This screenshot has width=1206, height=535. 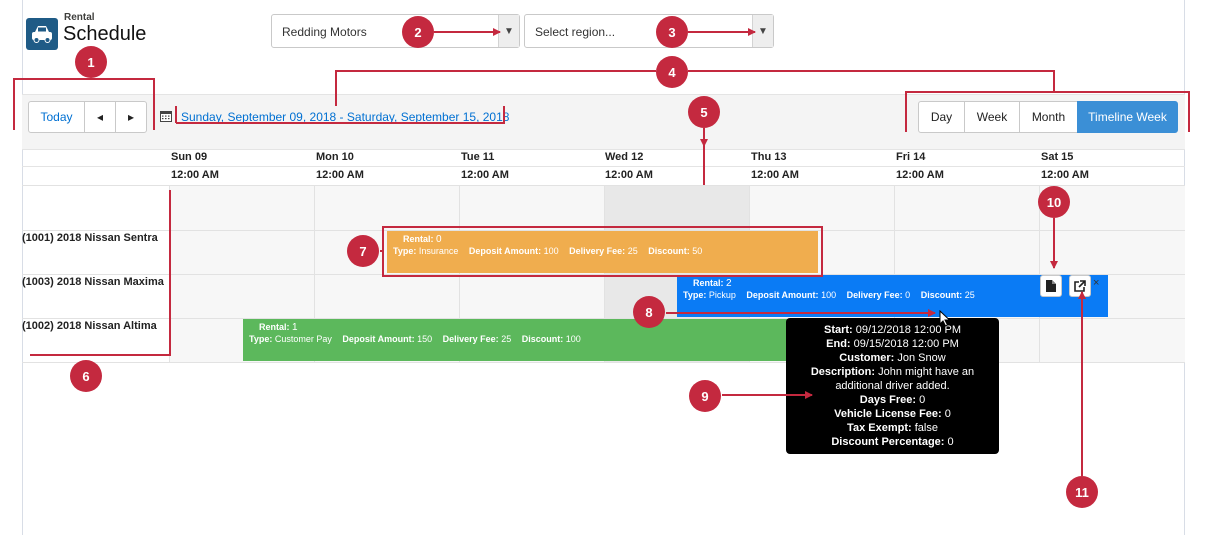 What do you see at coordinates (672, 72) in the screenshot?
I see `callout-marker-4: 4` at bounding box center [672, 72].